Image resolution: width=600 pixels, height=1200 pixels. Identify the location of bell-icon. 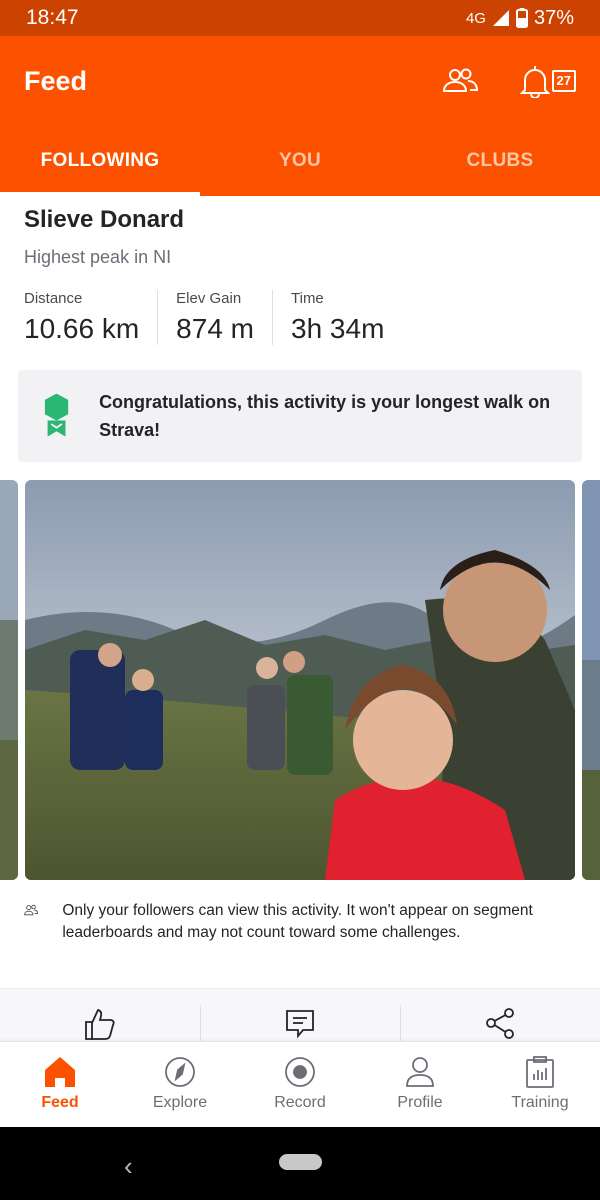
(534, 82).